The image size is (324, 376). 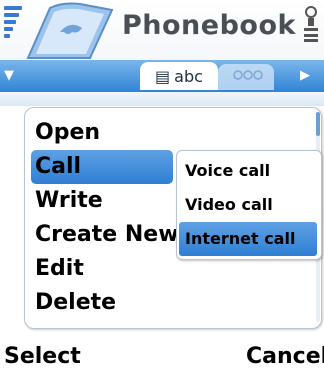 I want to click on select-softkey: Select, so click(x=42, y=356).